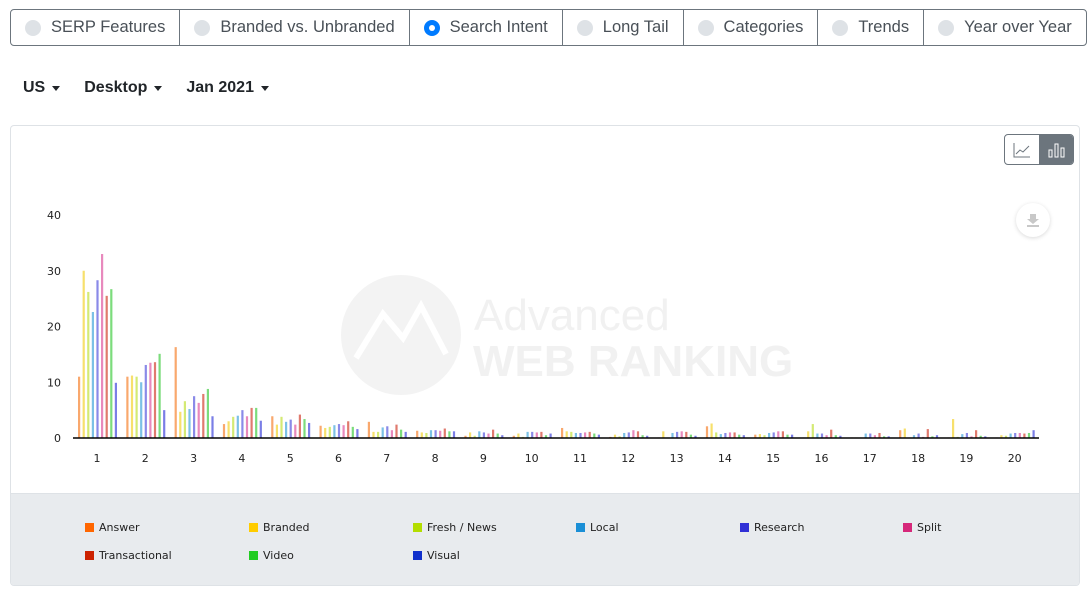 The height and width of the screenshot is (598, 1091). Describe the element at coordinates (922, 527) in the screenshot. I see `legend-item-split: Split` at that location.